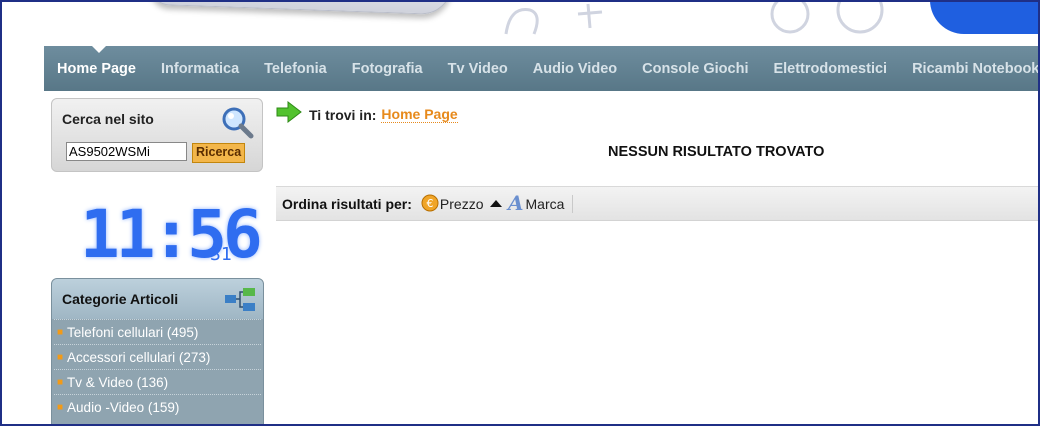 This screenshot has width=1040, height=426. What do you see at coordinates (139, 357) in the screenshot?
I see `category-label: Accessori cellulari (273)` at bounding box center [139, 357].